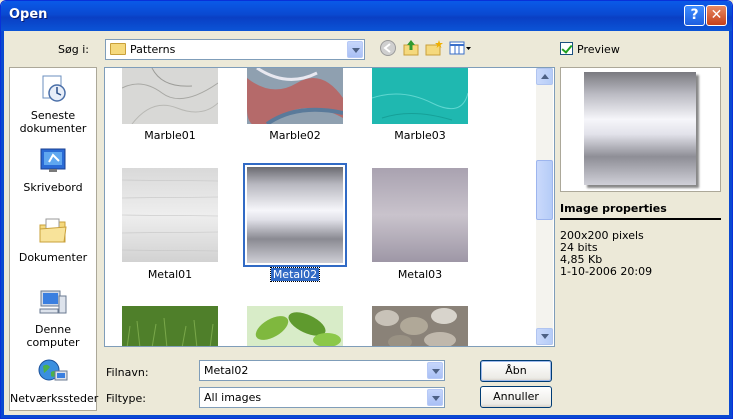 The height and width of the screenshot is (419, 733). Describe the element at coordinates (73, 49) in the screenshot. I see `lookin-label: Søg i:` at that location.